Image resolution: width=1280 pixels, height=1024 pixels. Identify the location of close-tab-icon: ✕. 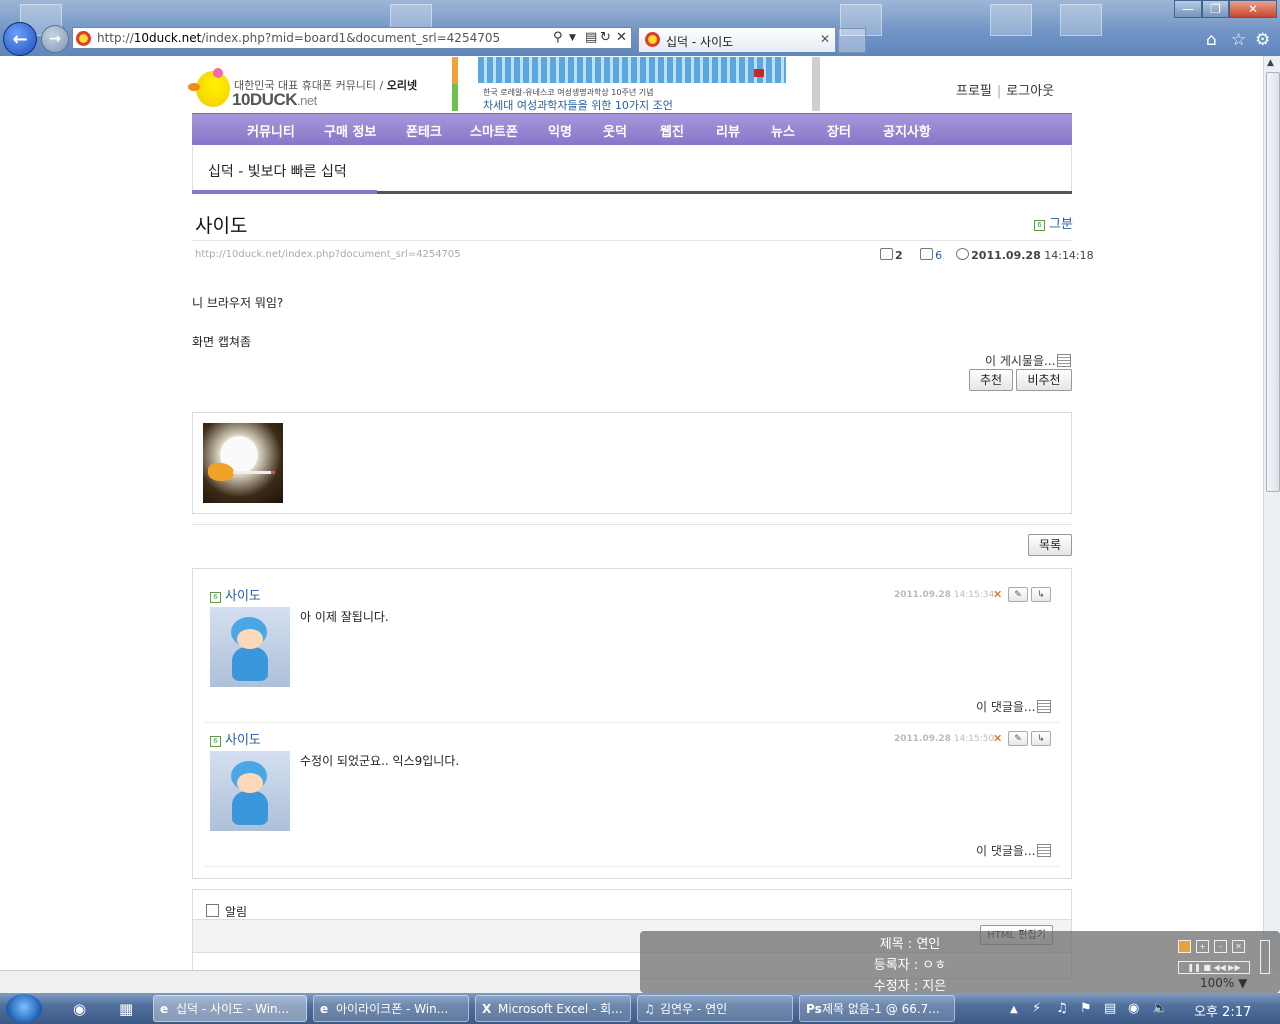
(825, 39).